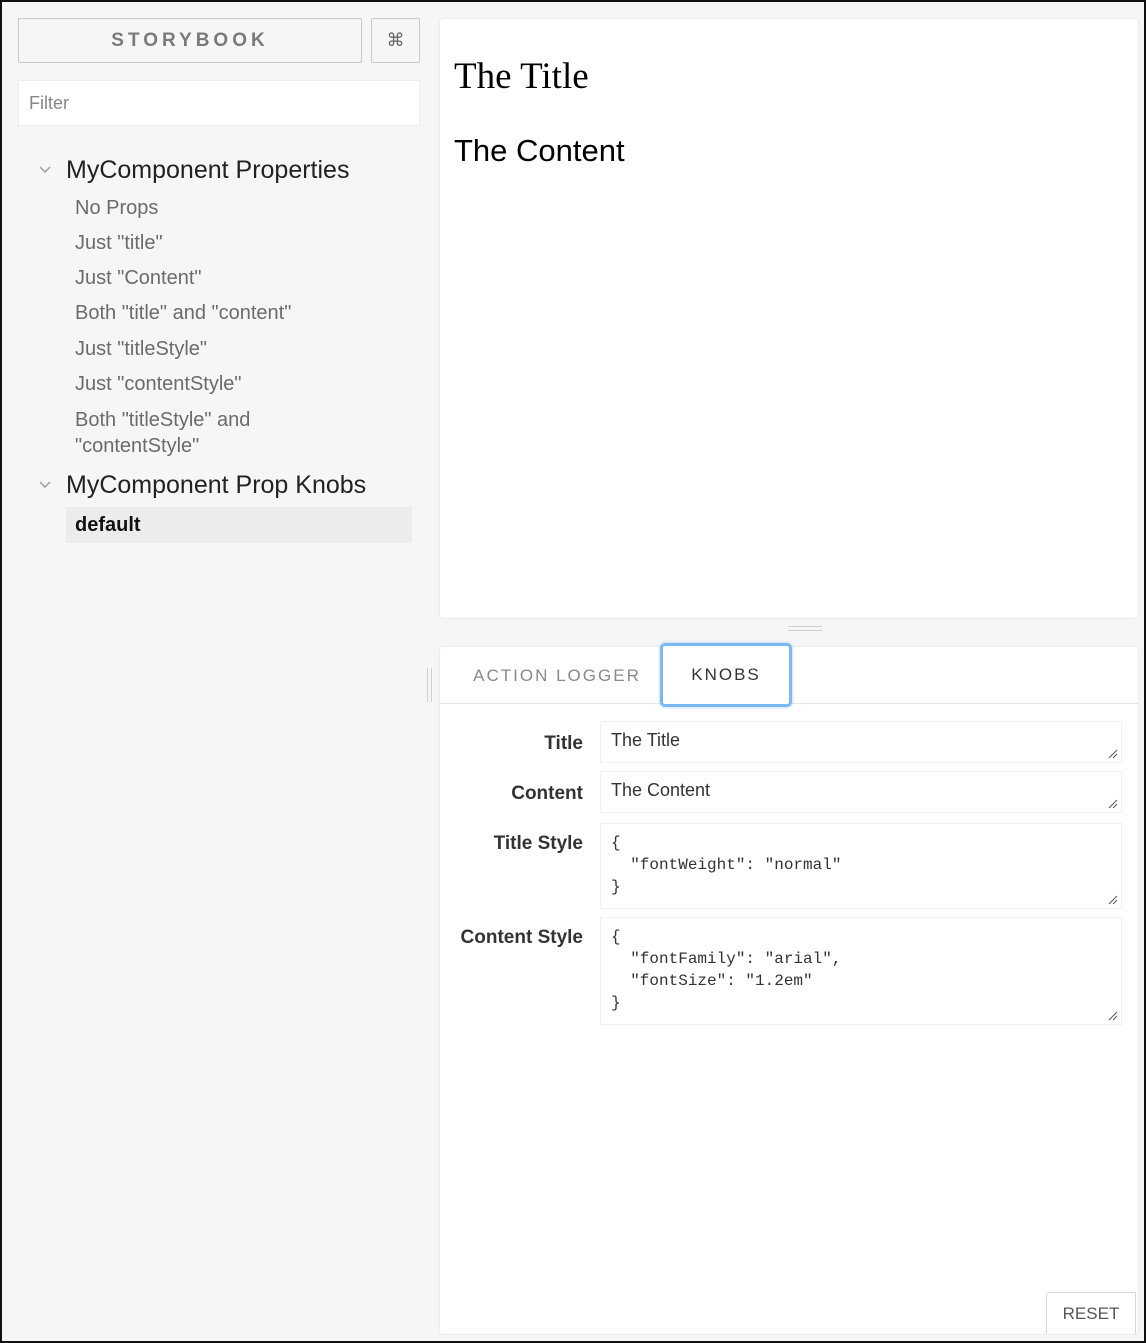 The height and width of the screenshot is (1343, 1146). I want to click on preview-title: The Title, so click(521, 76).